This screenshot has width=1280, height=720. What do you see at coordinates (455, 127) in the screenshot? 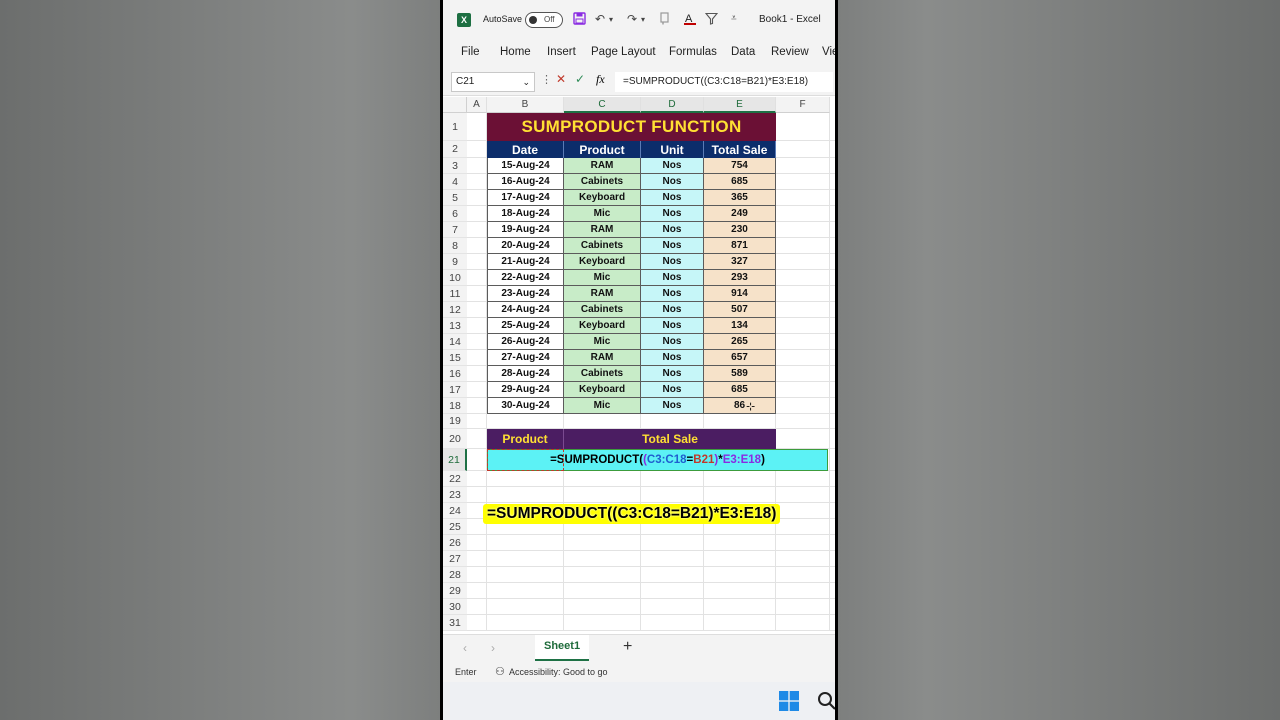
I see `row-header-1: 1` at bounding box center [455, 127].